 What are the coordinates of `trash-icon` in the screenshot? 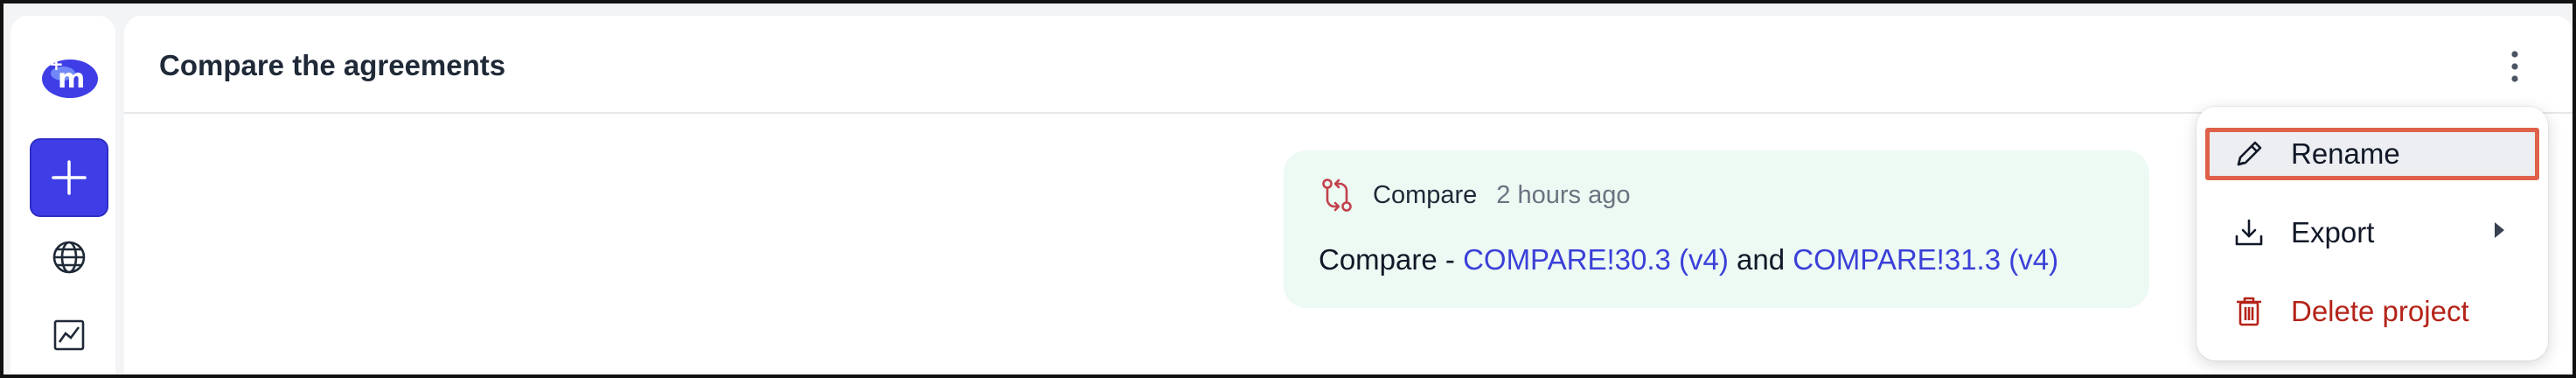 It's located at (2249, 311).